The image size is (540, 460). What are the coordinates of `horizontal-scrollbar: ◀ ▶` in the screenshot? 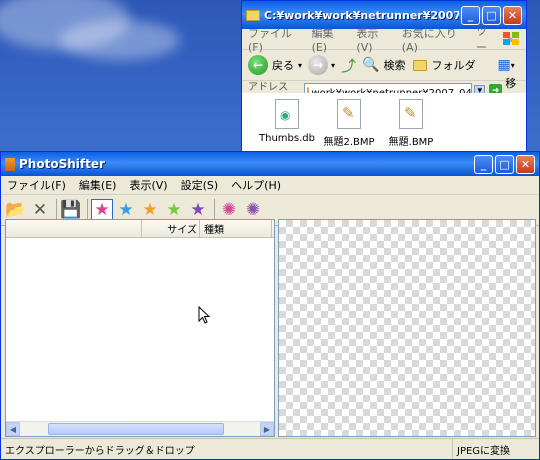 It's located at (140, 428).